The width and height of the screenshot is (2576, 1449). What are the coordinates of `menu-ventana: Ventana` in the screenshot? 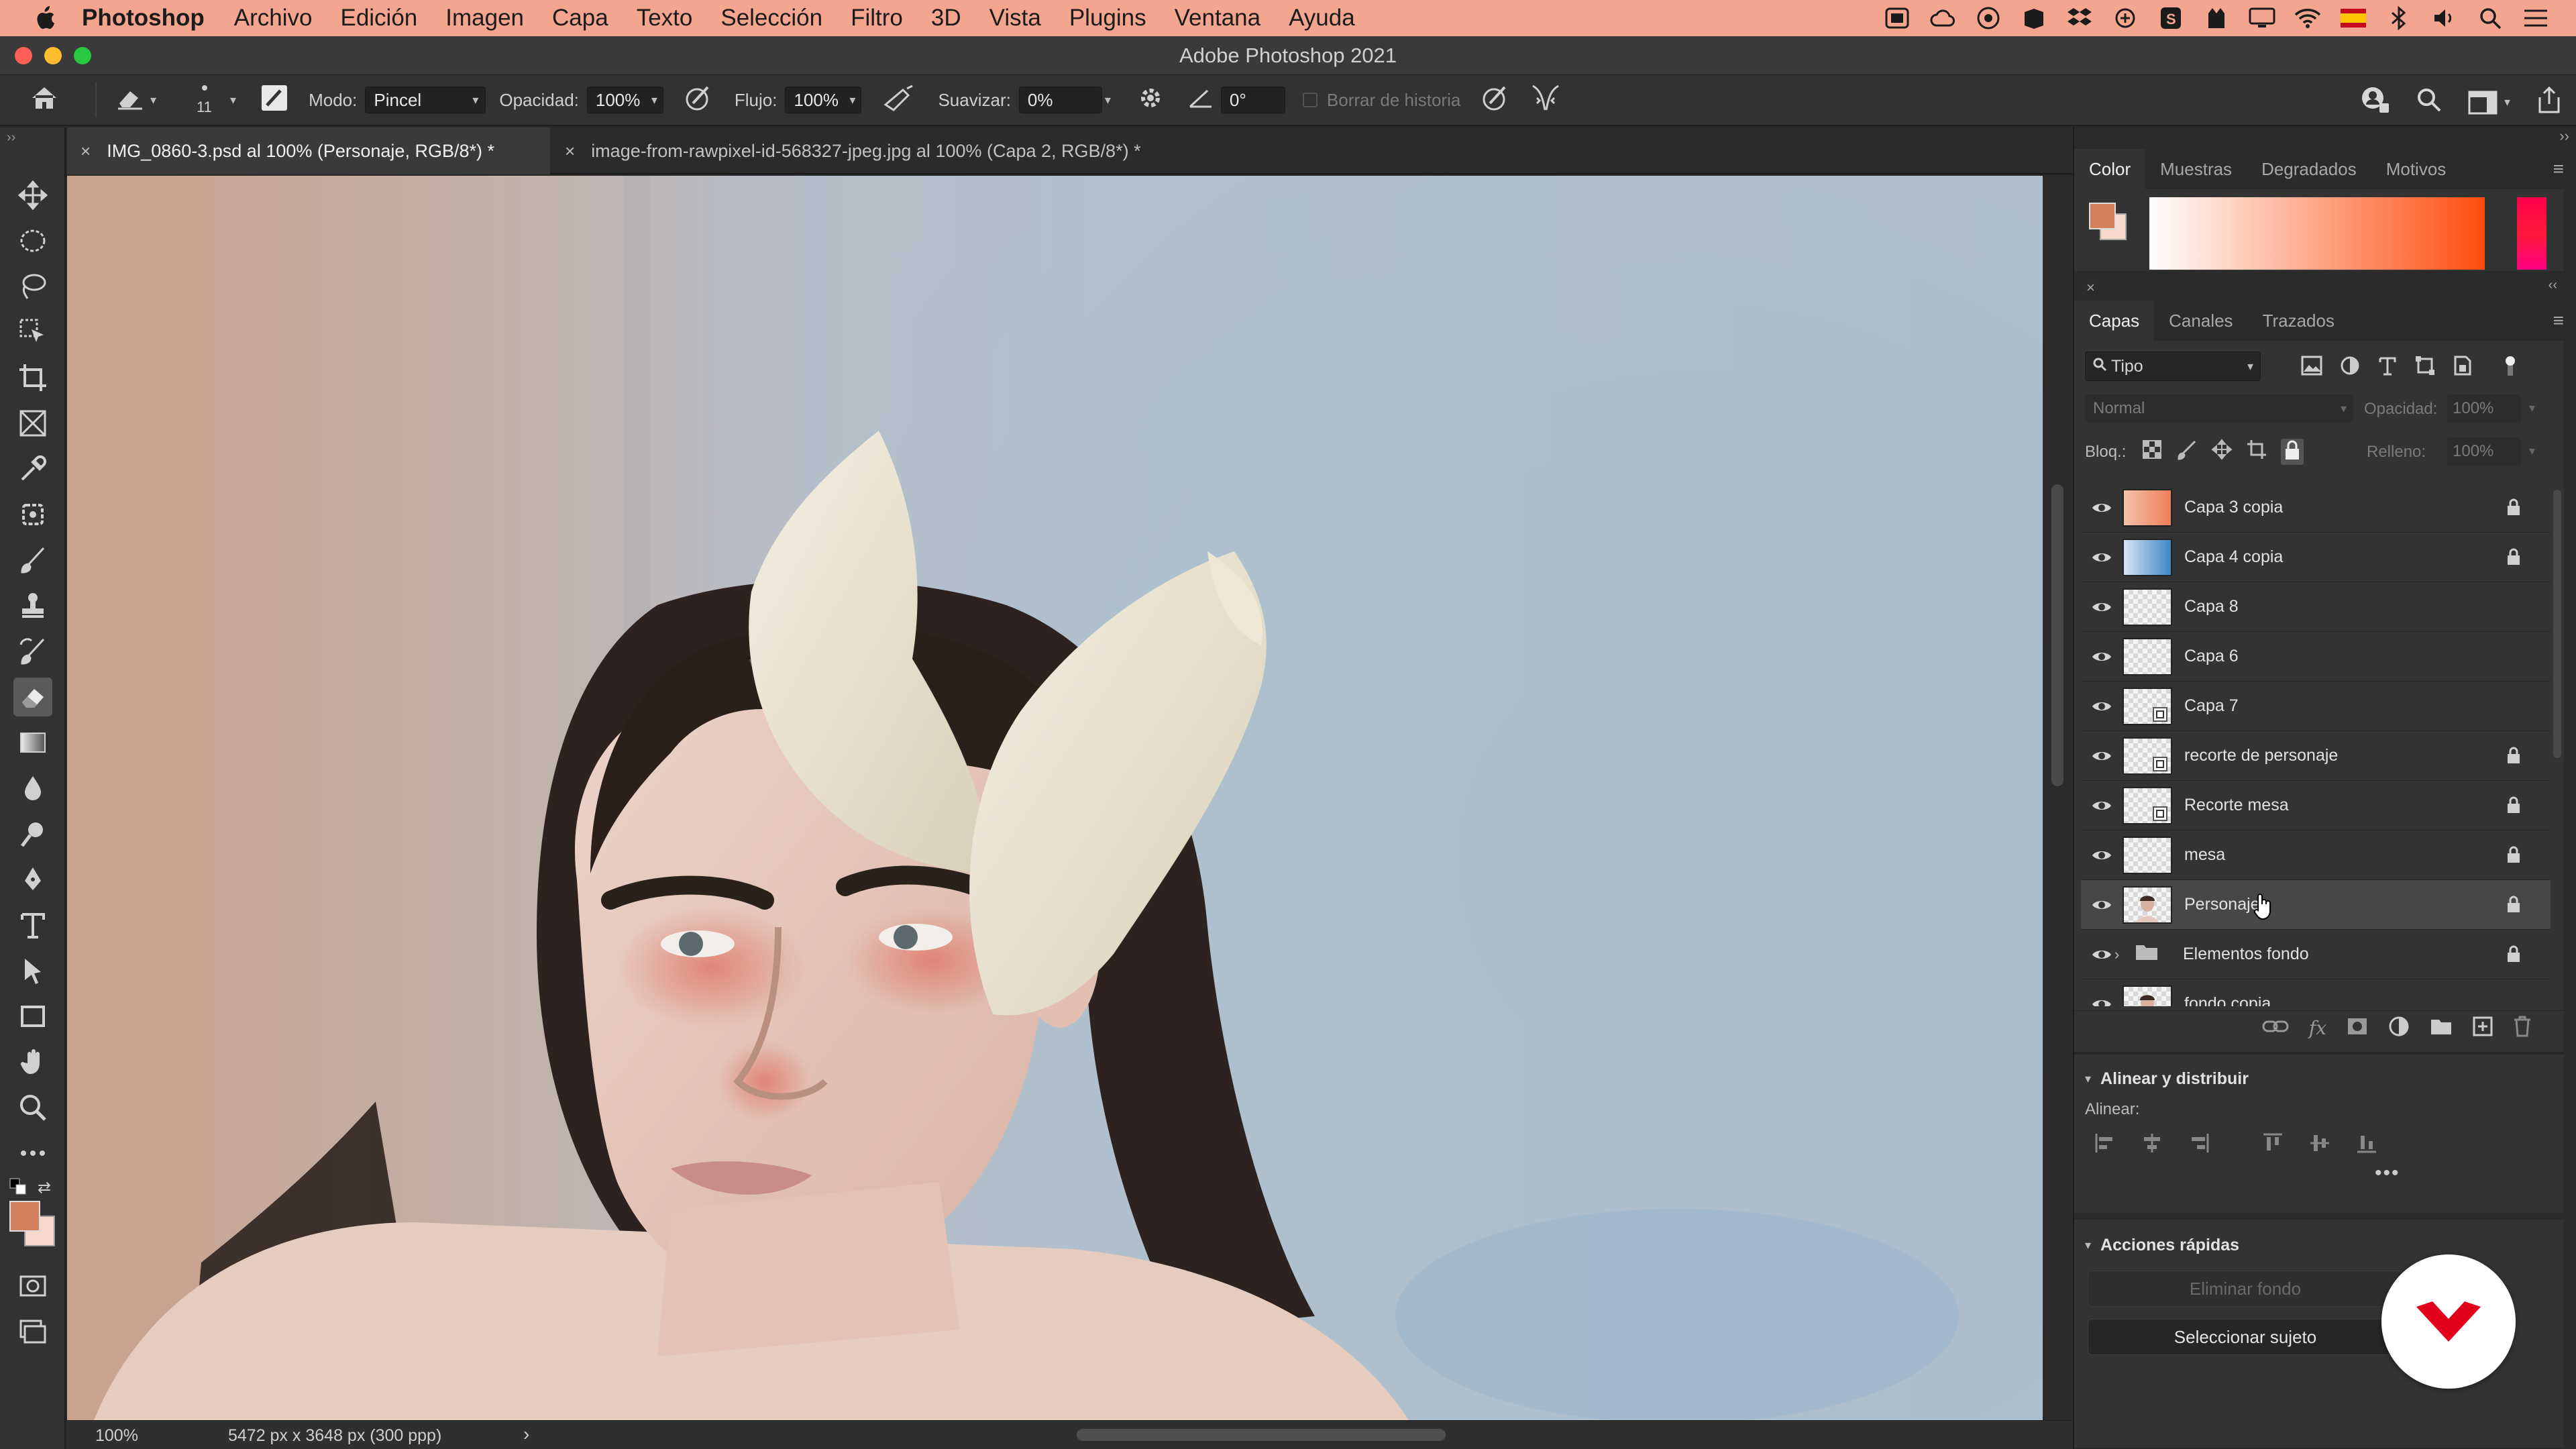 It's located at (1217, 18).